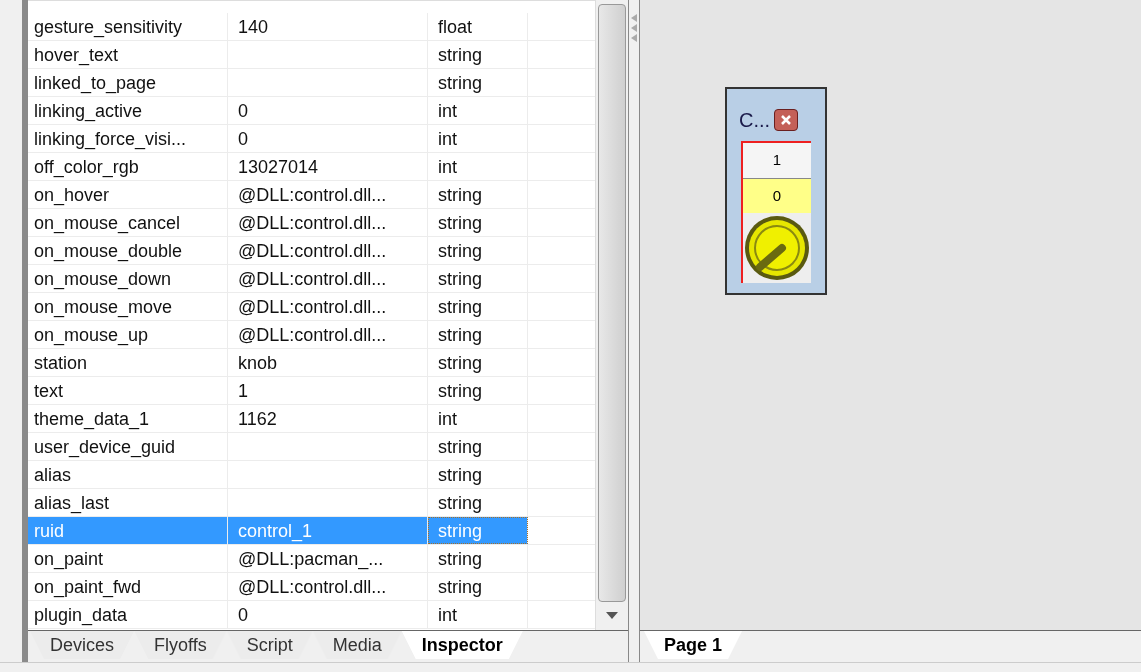 The image size is (1141, 672). I want to click on property-value: 1, so click(242, 391).